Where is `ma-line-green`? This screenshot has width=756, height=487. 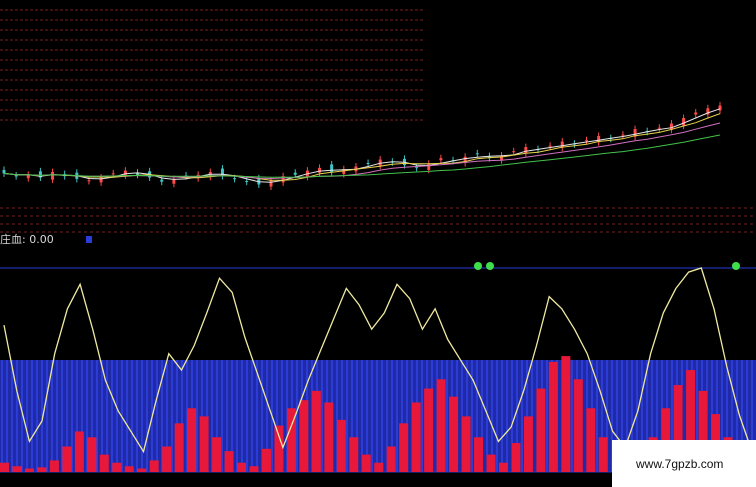 ma-line-green is located at coordinates (362, 156).